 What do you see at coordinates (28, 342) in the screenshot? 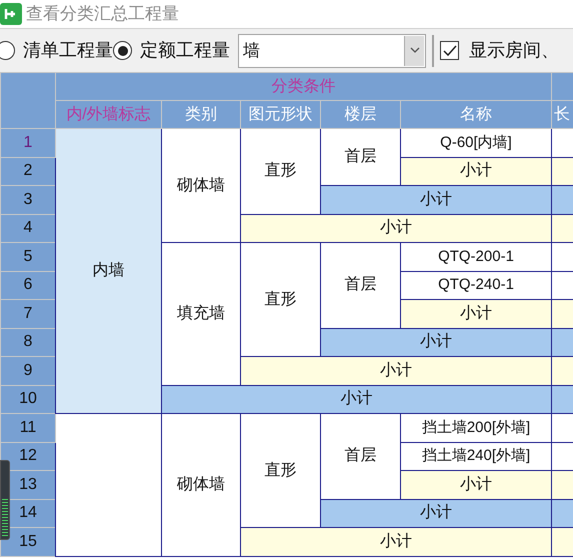
I see `row-number: 8` at bounding box center [28, 342].